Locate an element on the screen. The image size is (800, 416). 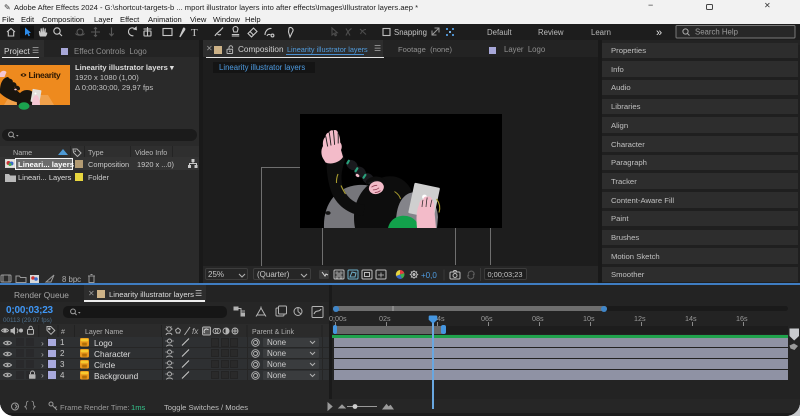
svg-text: Search Help is located at coordinates (717, 32).